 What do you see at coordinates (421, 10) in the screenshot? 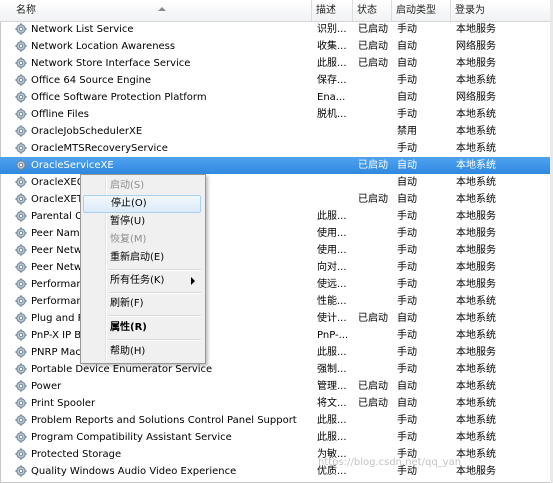
I see `header-startup-type: 启动类型` at bounding box center [421, 10].